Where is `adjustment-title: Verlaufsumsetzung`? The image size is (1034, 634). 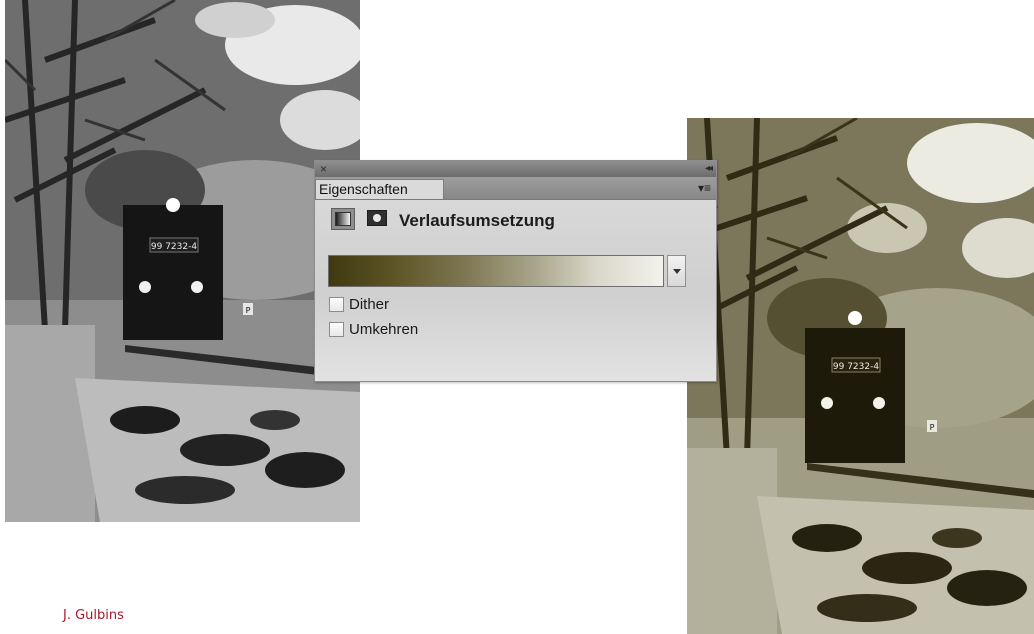 adjustment-title: Verlaufsumsetzung is located at coordinates (477, 220).